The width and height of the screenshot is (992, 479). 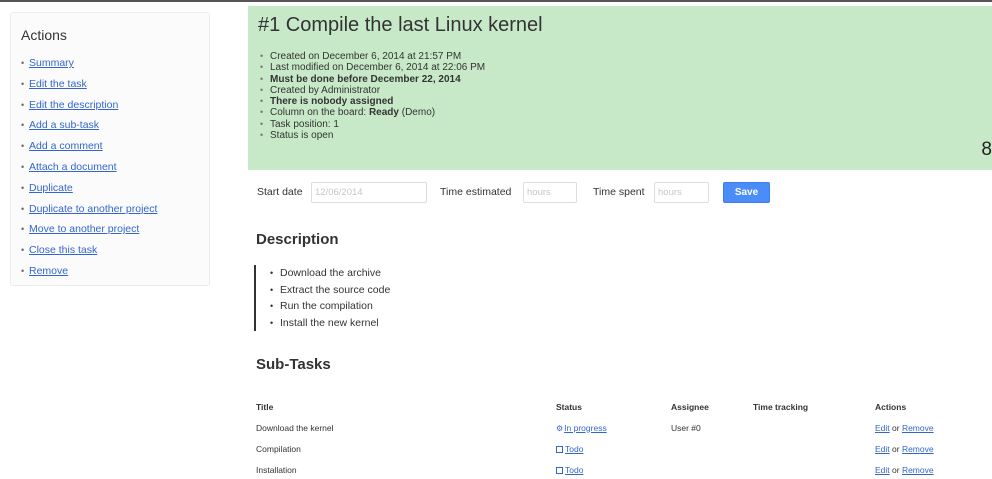 What do you see at coordinates (891, 406) in the screenshot?
I see `col-header-actions: Actions` at bounding box center [891, 406].